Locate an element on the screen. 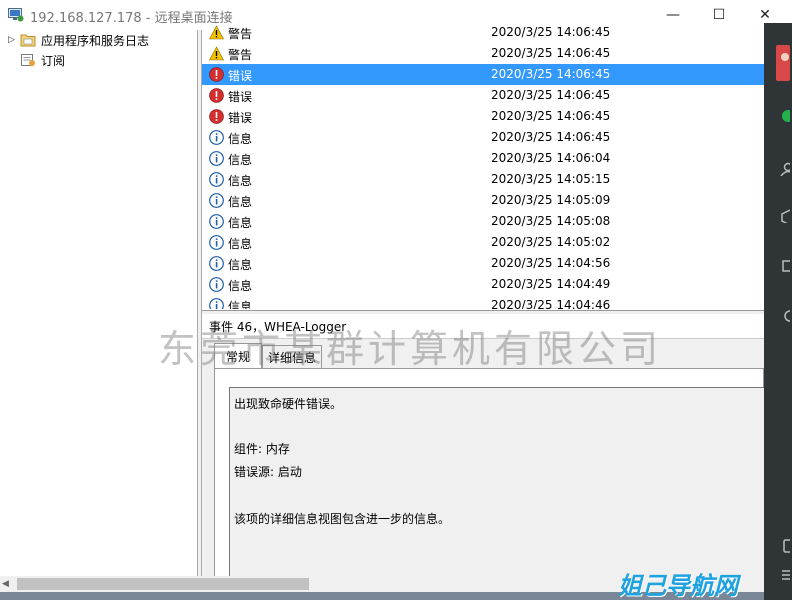  event-title: 事件 46，WHEA-Logger is located at coordinates (278, 327).